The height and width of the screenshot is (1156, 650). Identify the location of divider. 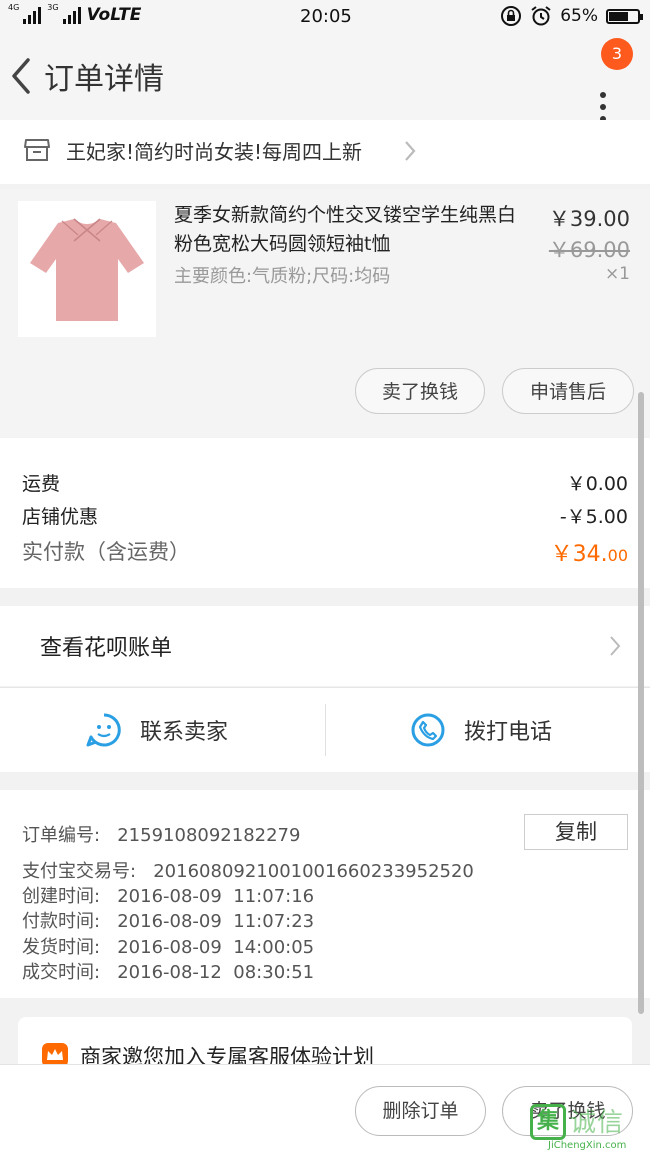
(325, 730).